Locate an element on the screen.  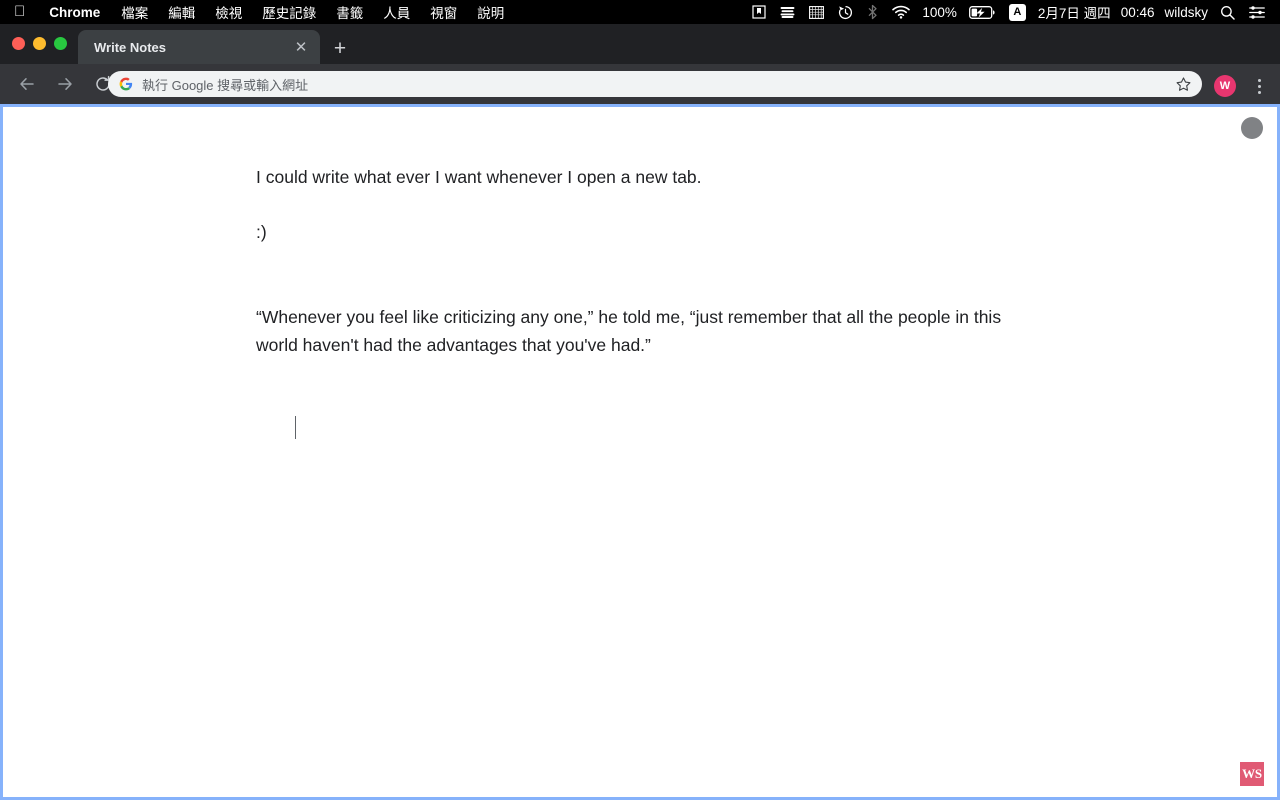
bookmark-box-icon is located at coordinates (759, 12).